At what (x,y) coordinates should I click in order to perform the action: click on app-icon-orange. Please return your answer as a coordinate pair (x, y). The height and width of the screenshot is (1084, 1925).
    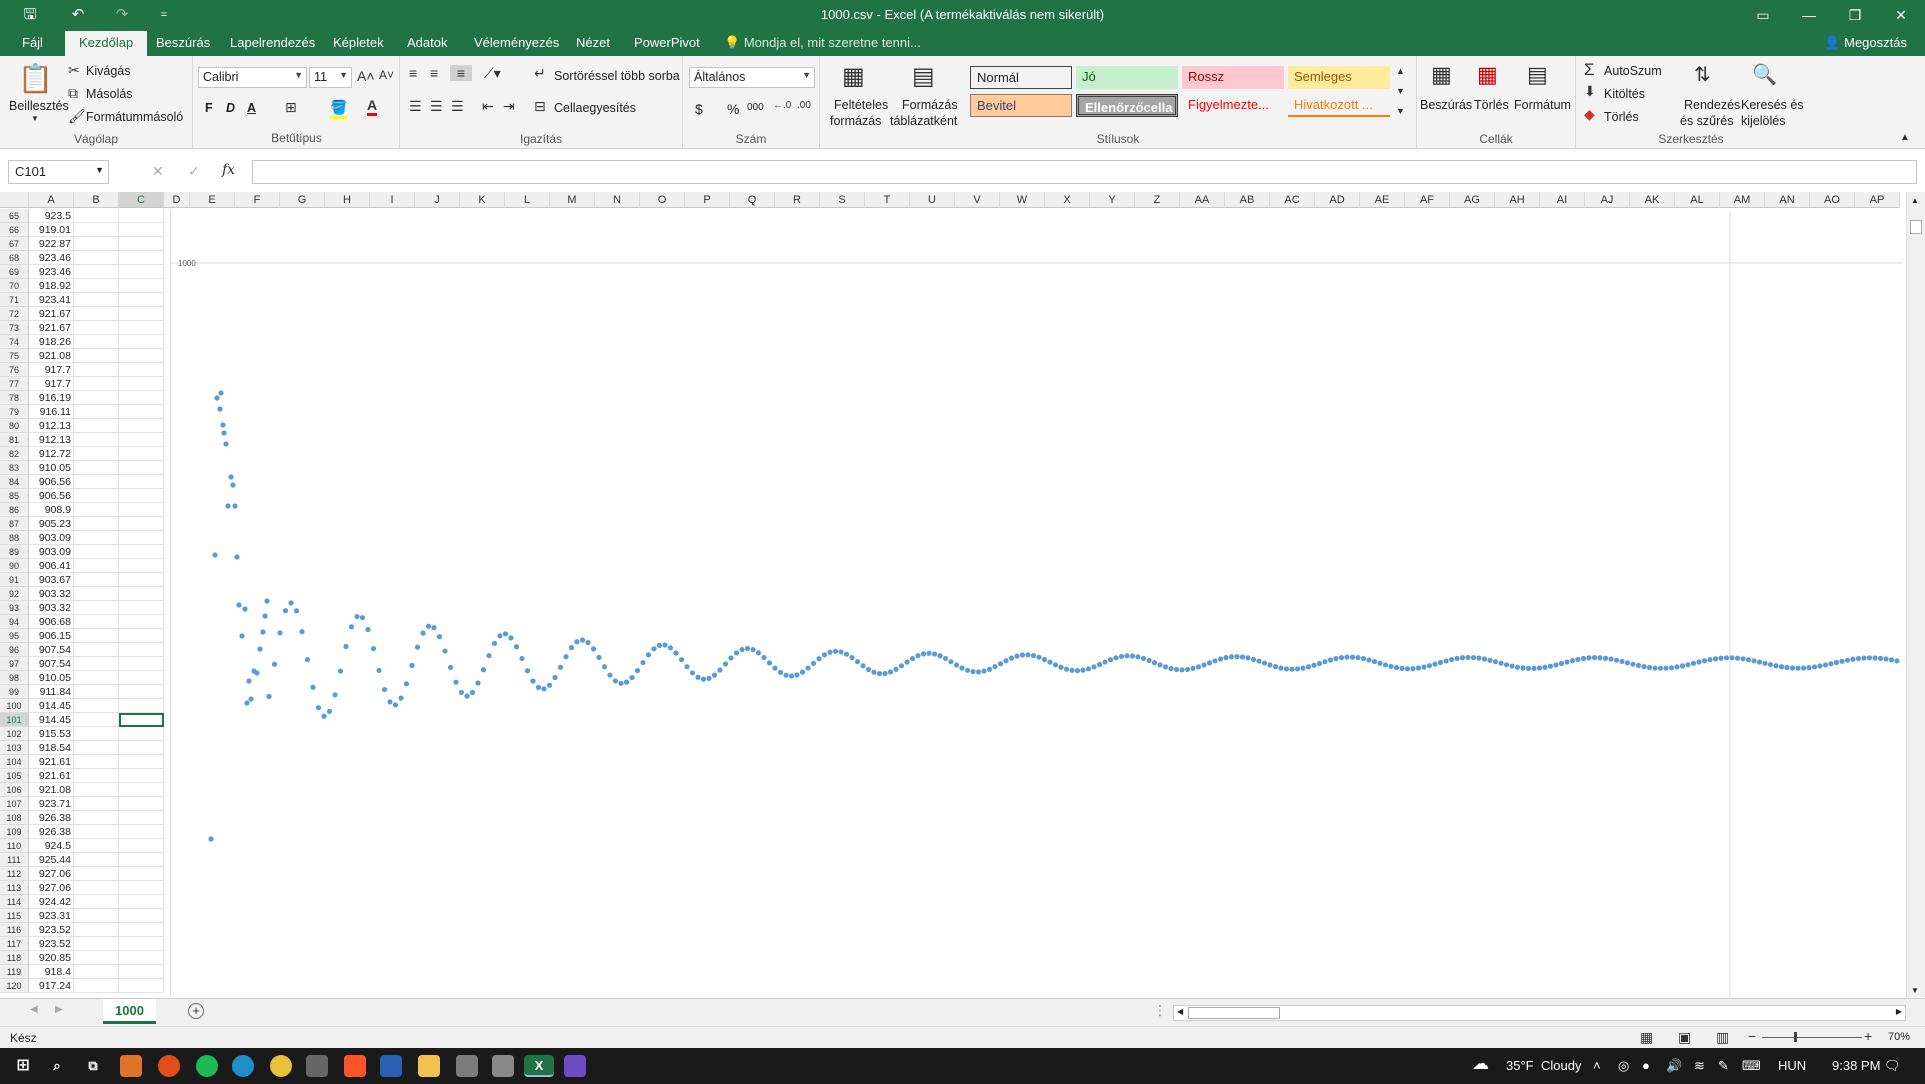
    Looking at the image, I should click on (131, 1066).